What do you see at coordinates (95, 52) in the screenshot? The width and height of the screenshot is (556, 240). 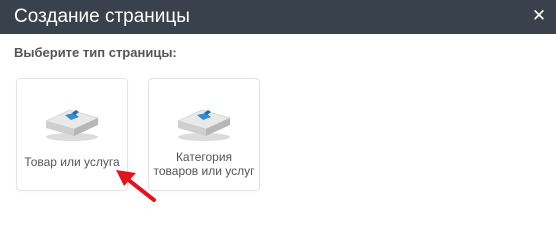 I see `page-type-prompt: Выберите тип страницы:` at bounding box center [95, 52].